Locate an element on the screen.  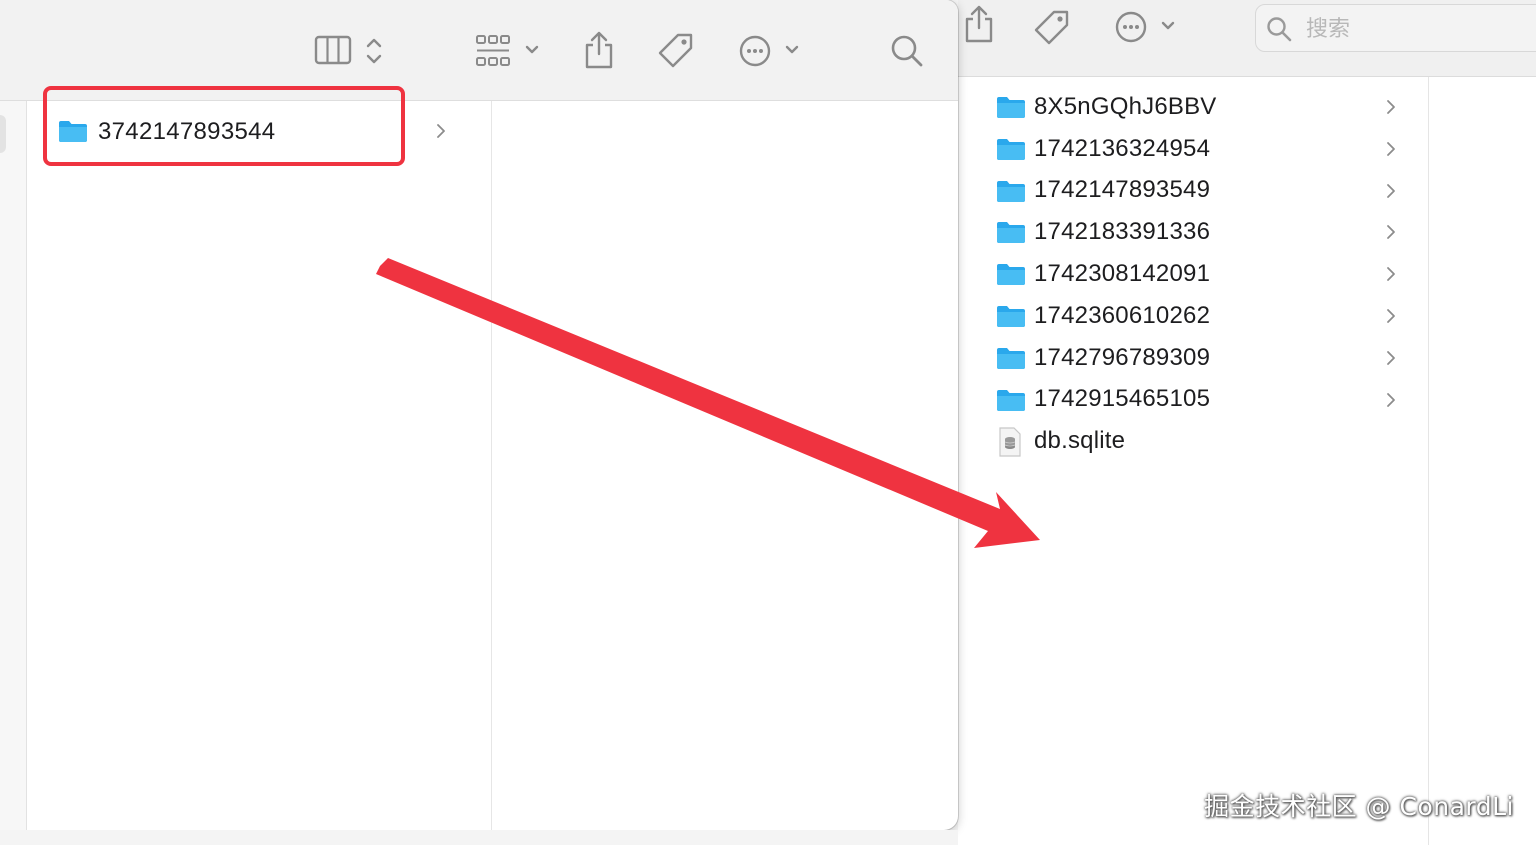
arrow-annotation is located at coordinates (708, 403).